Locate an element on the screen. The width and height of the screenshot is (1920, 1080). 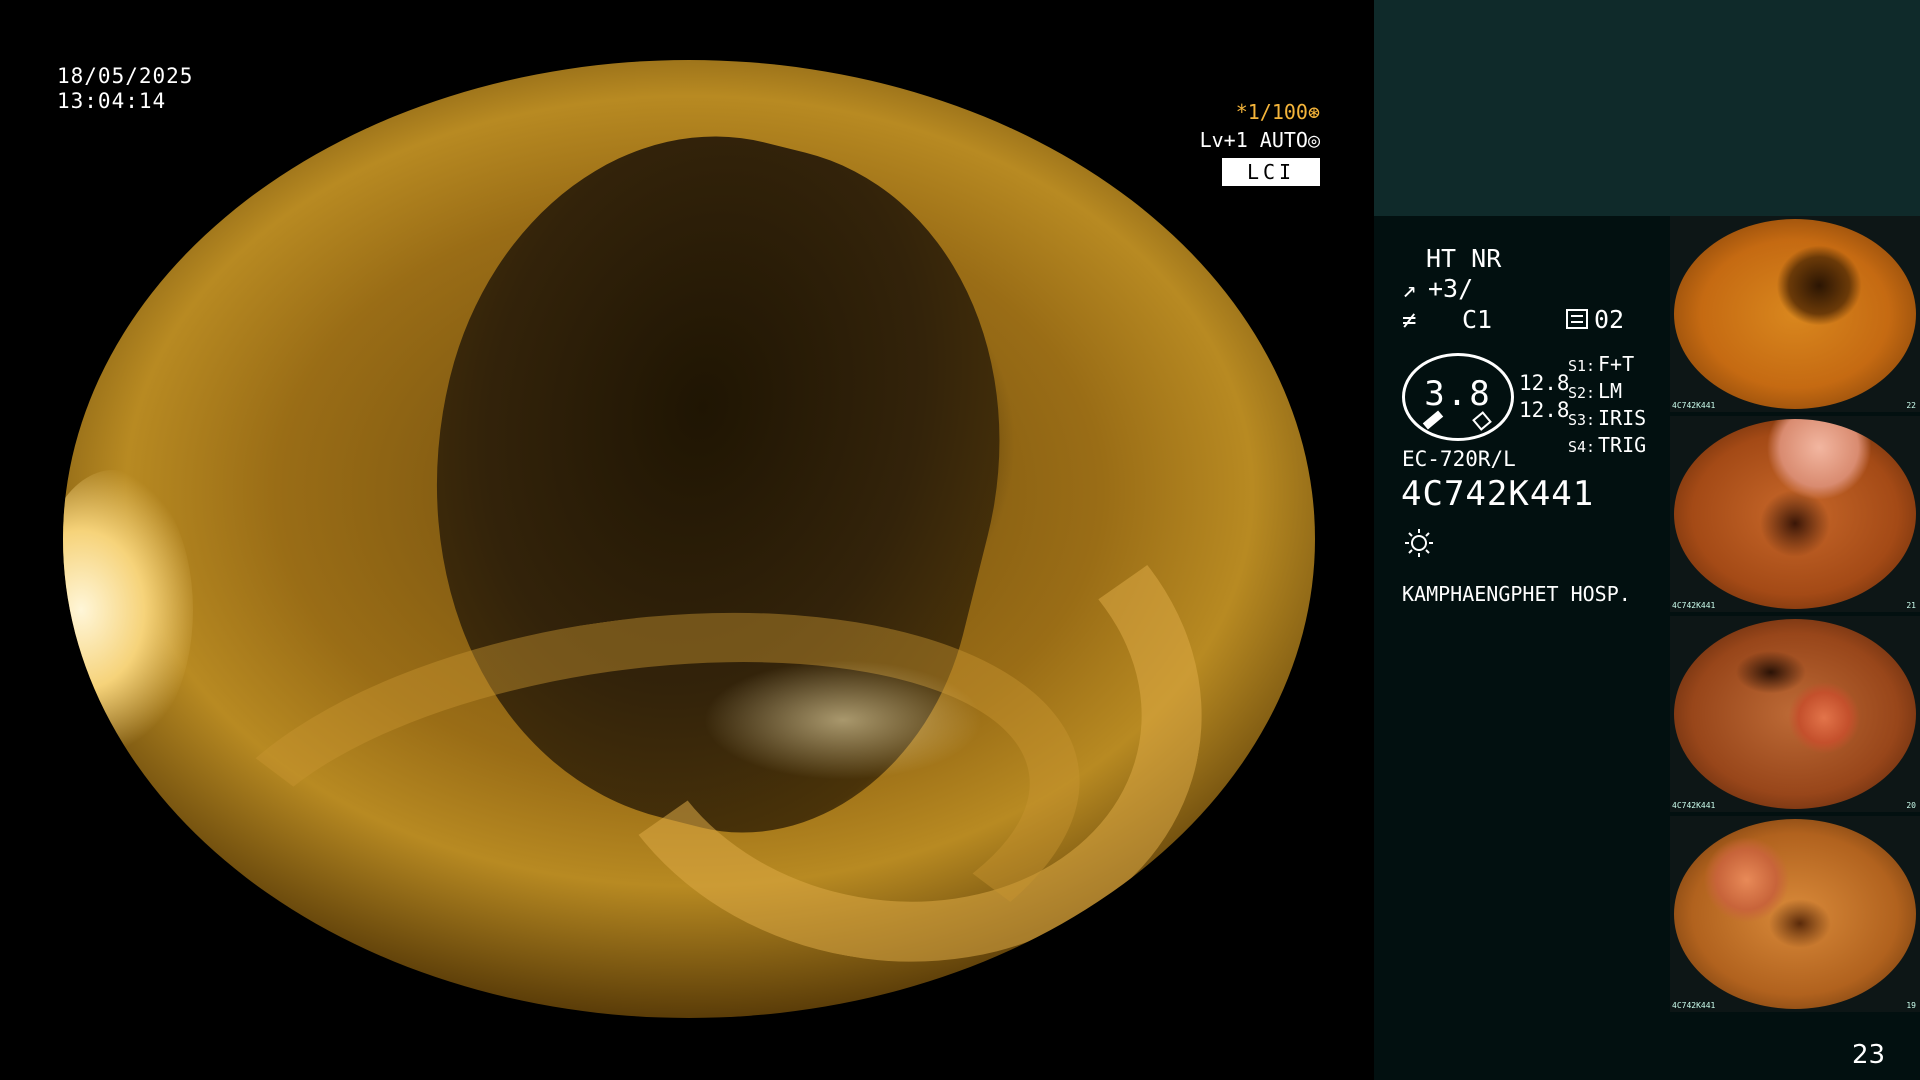
iris-setting: 02 is located at coordinates (1595, 319).